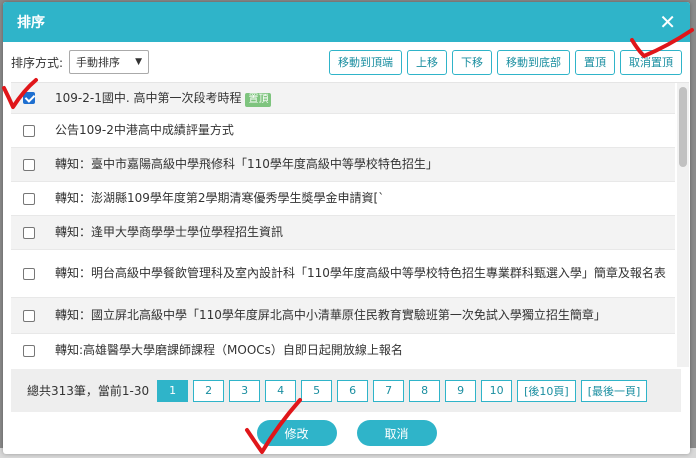  I want to click on page-buttons: 1 2 3 4 5 6 7 8 9 10 [後10頁] [最後一頁], so click(402, 390).